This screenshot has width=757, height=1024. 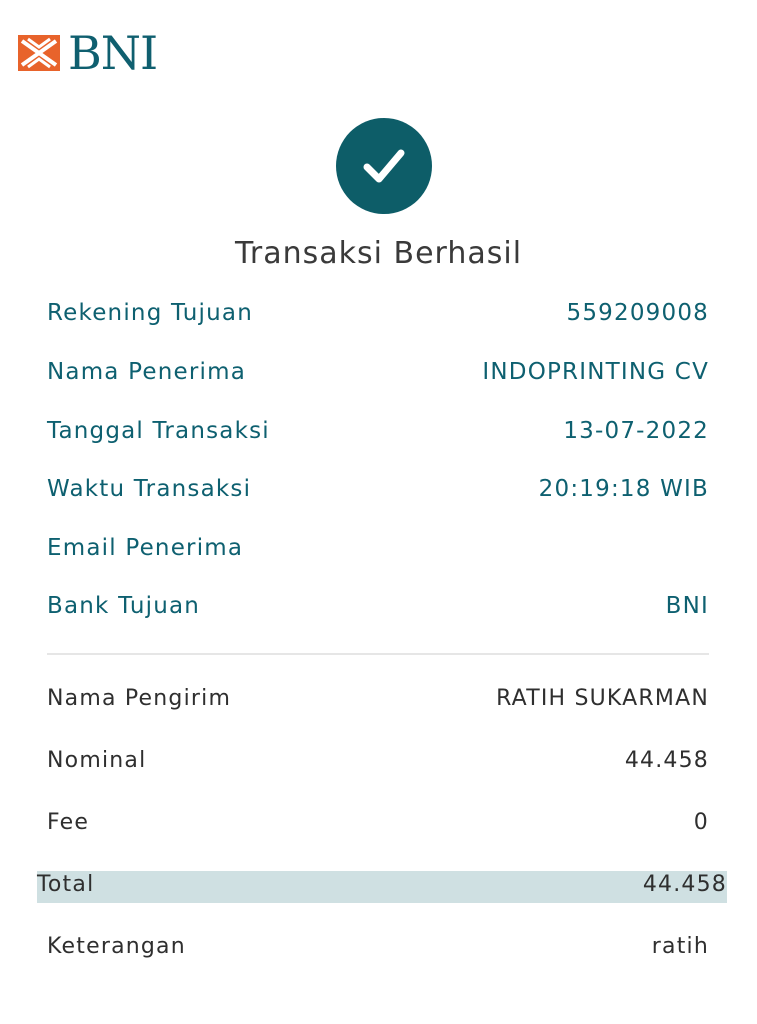 I want to click on detail-label: Tanggal Transaksi, so click(x=158, y=431).